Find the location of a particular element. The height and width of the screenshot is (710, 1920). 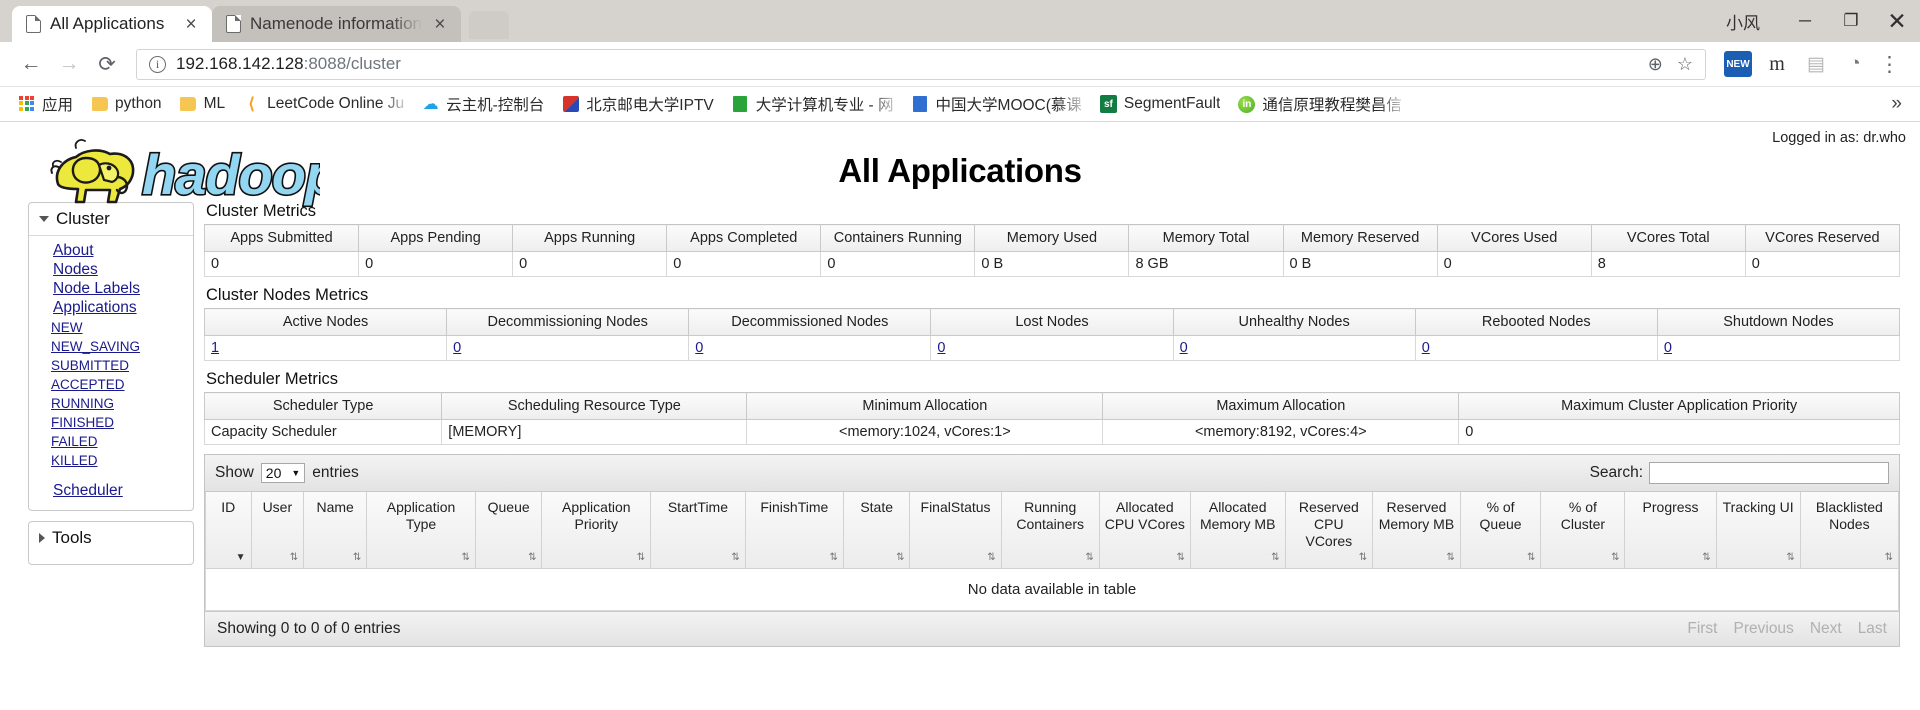

sidebar-item-scheduler: Scheduler is located at coordinates (88, 490).